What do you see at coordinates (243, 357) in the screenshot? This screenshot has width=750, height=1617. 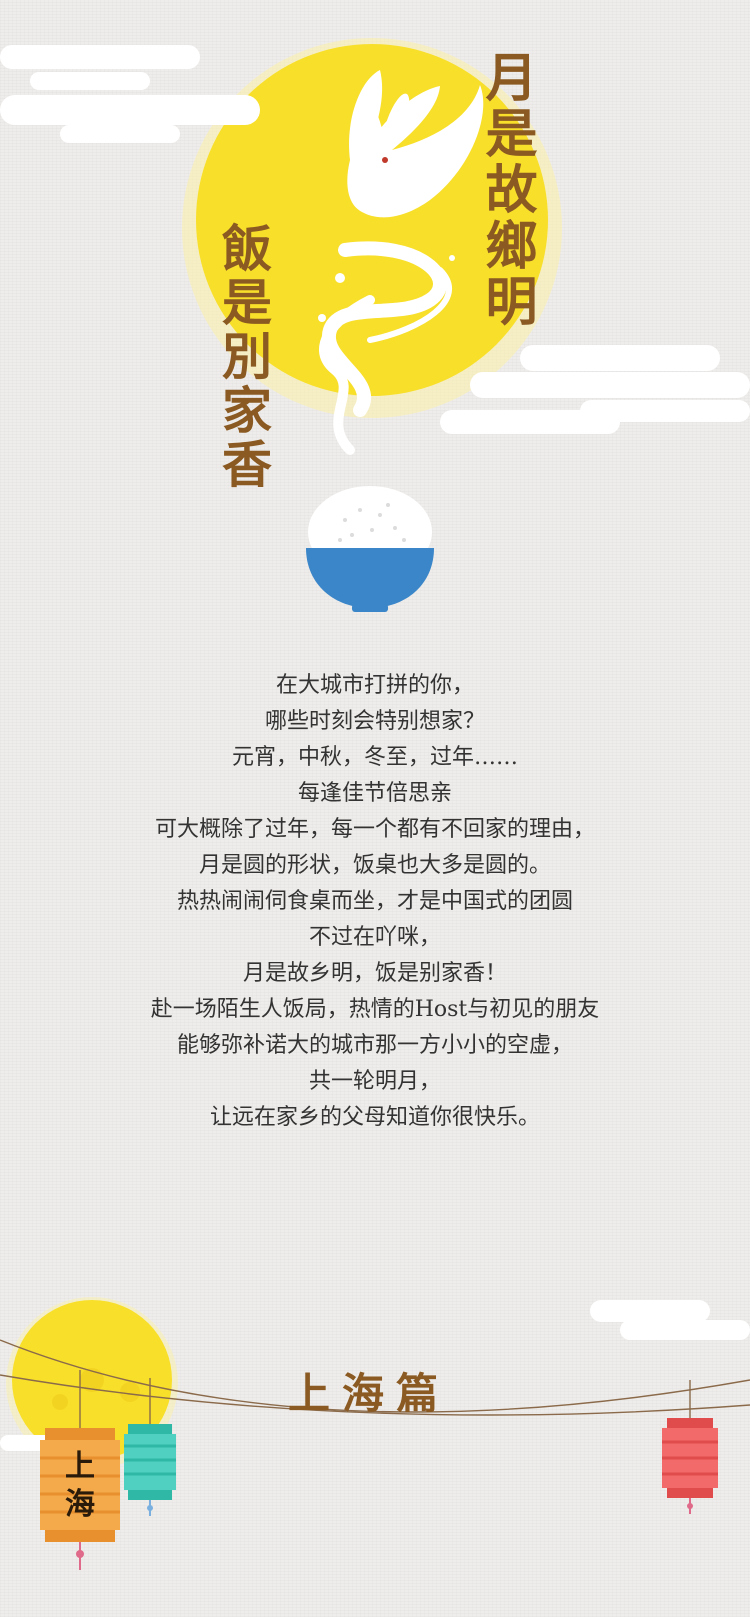 I see `title-rice-fragrance: 飯是別家香` at bounding box center [243, 357].